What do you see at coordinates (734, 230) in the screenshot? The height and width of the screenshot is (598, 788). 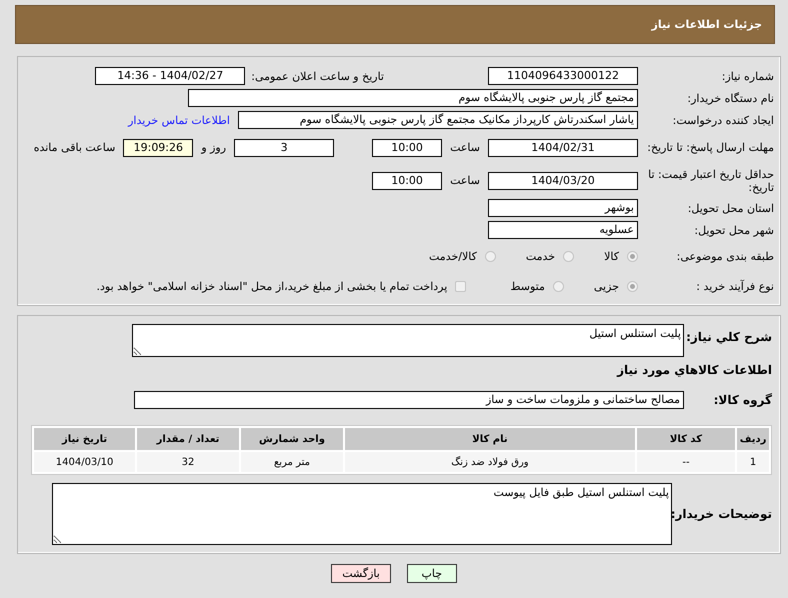 I see `field-label: شهر محل تحویل:` at bounding box center [734, 230].